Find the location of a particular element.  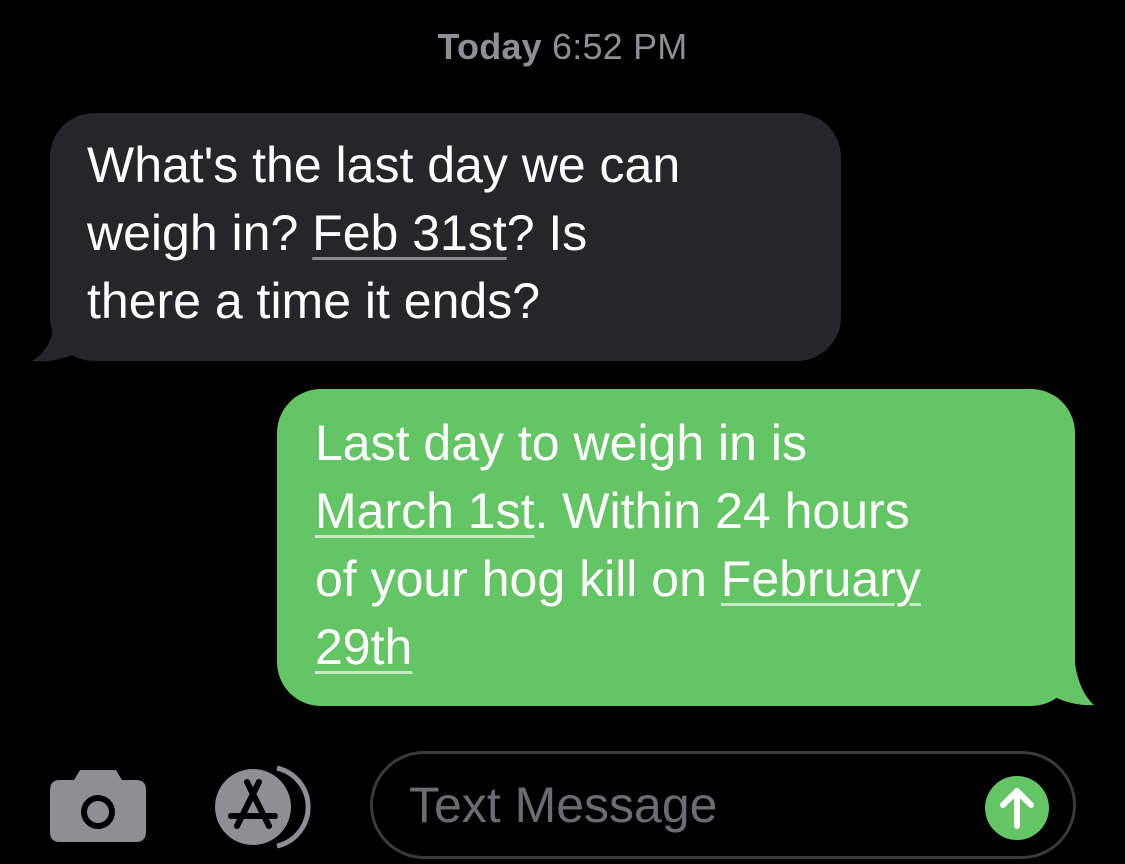

message-line: 29th is located at coordinates (695, 647).